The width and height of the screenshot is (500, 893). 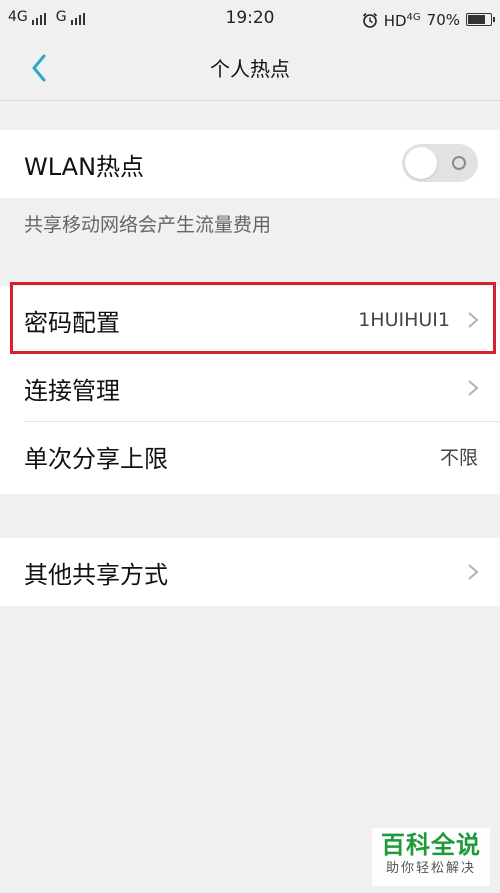 I want to click on watermark-title: 百科全说, so click(x=431, y=845).